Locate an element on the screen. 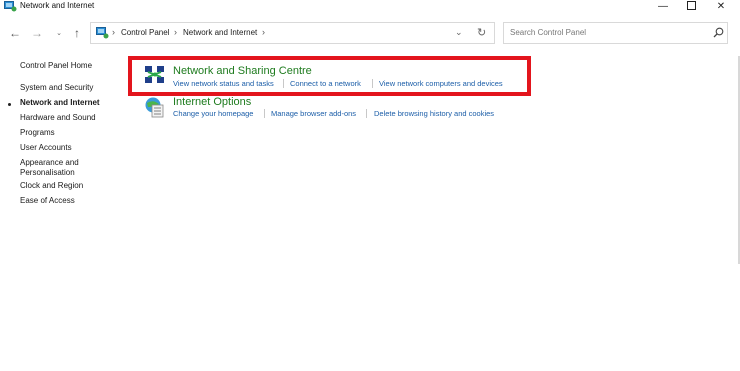 This screenshot has height=371, width=740. sidebar-item-user-accounts: User Accounts is located at coordinates (46, 148).